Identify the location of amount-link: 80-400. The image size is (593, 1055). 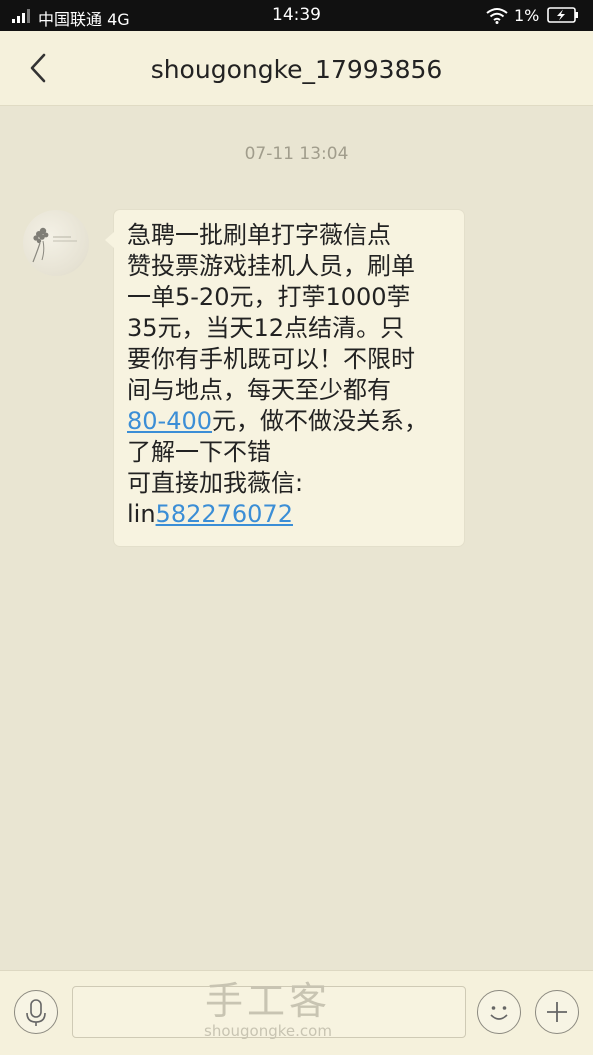
(169, 421).